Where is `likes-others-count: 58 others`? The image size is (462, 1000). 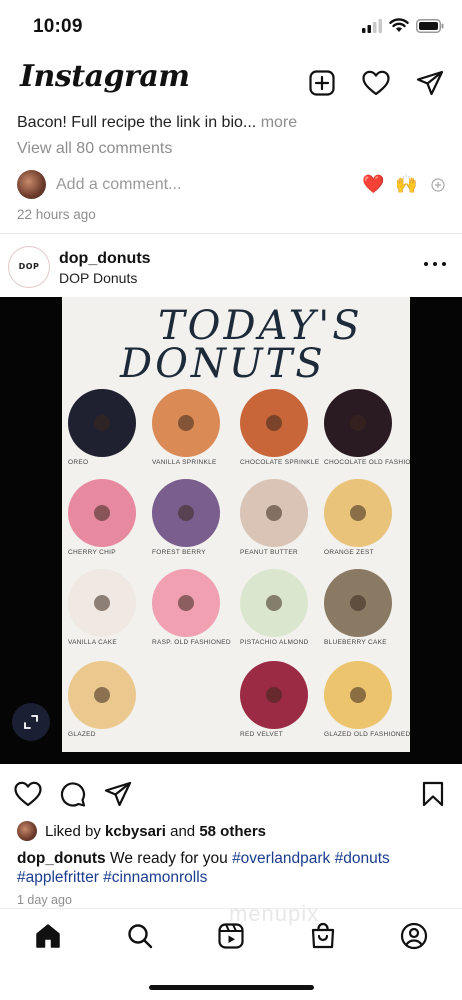 likes-others-count: 58 others is located at coordinates (232, 831).